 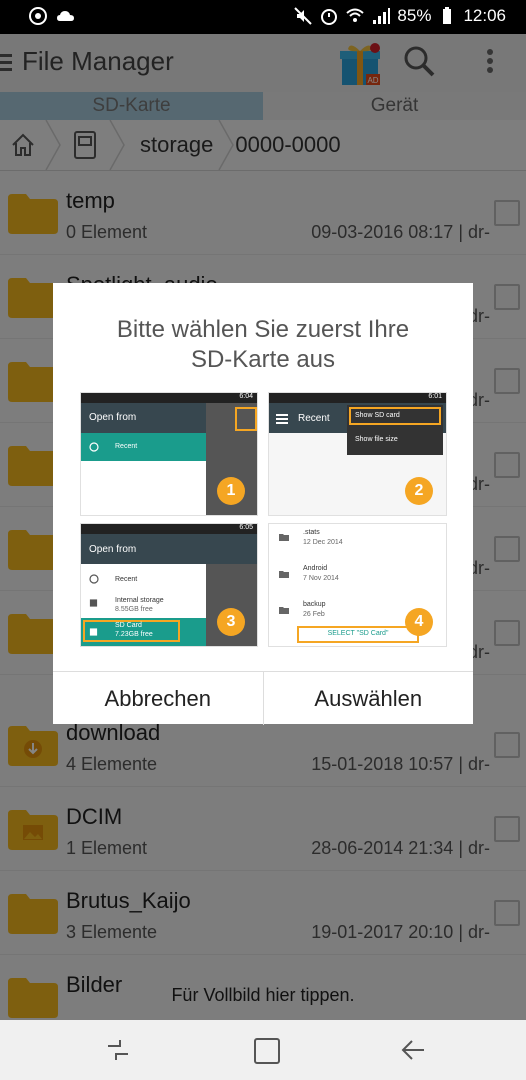 I want to click on step4-row3-date: 26 Feb, so click(x=314, y=614).